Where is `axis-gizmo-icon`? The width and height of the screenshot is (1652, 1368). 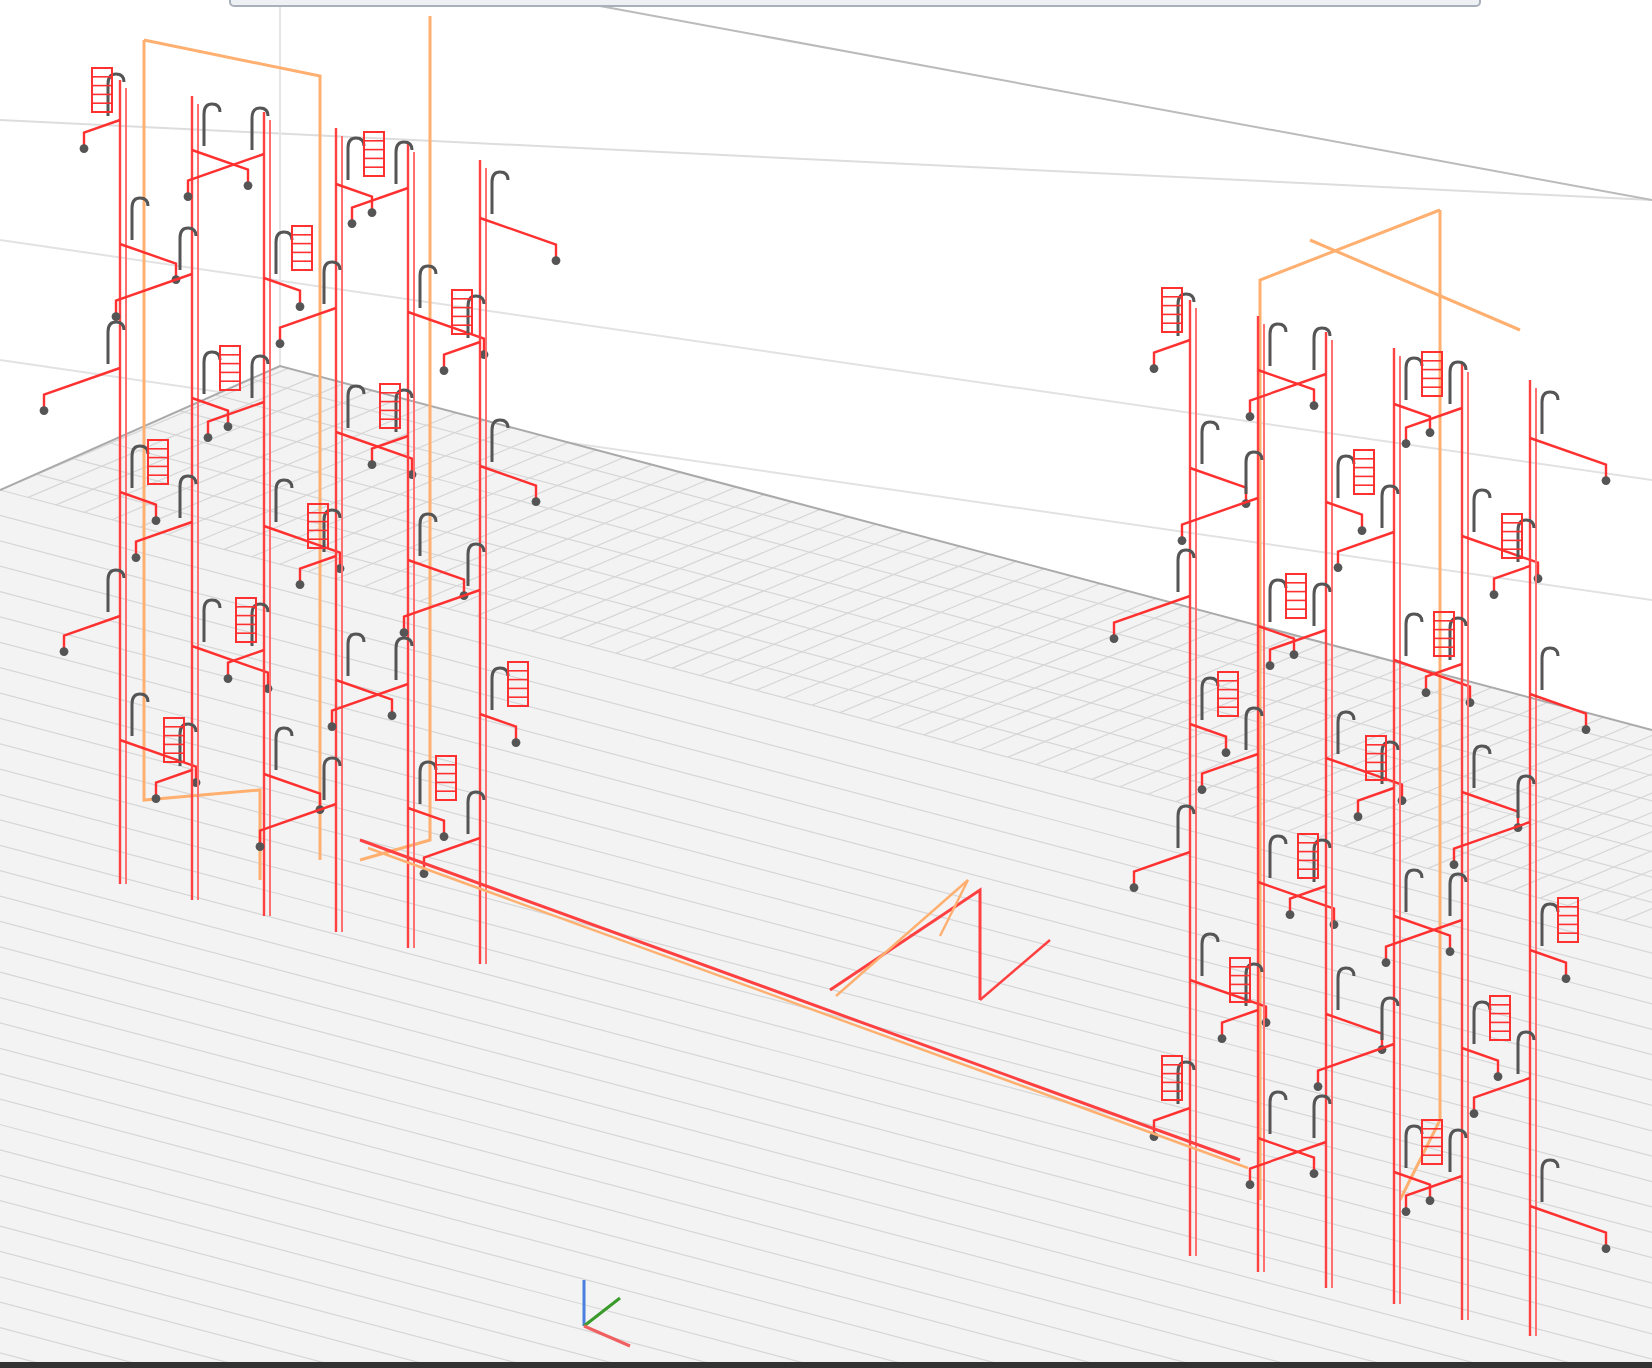
axis-gizmo-icon is located at coordinates (606, 1314).